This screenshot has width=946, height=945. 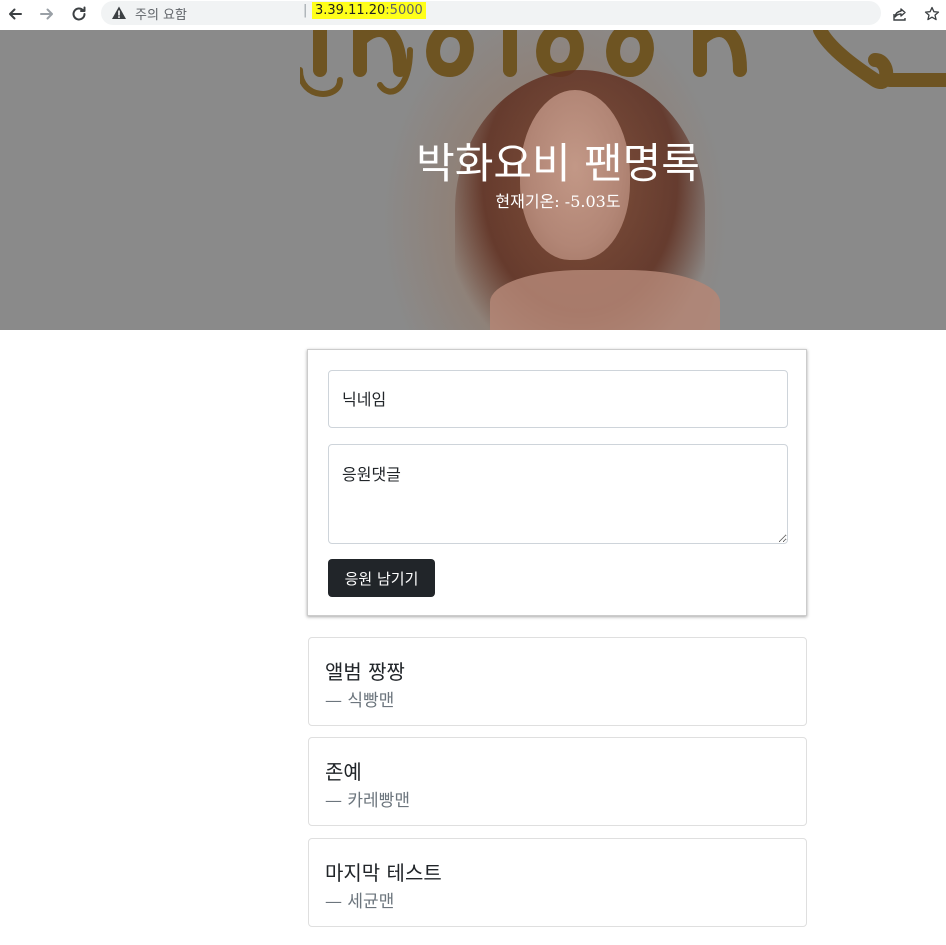 I want to click on submit-comment-button: 응원 남기기, so click(x=381, y=578).